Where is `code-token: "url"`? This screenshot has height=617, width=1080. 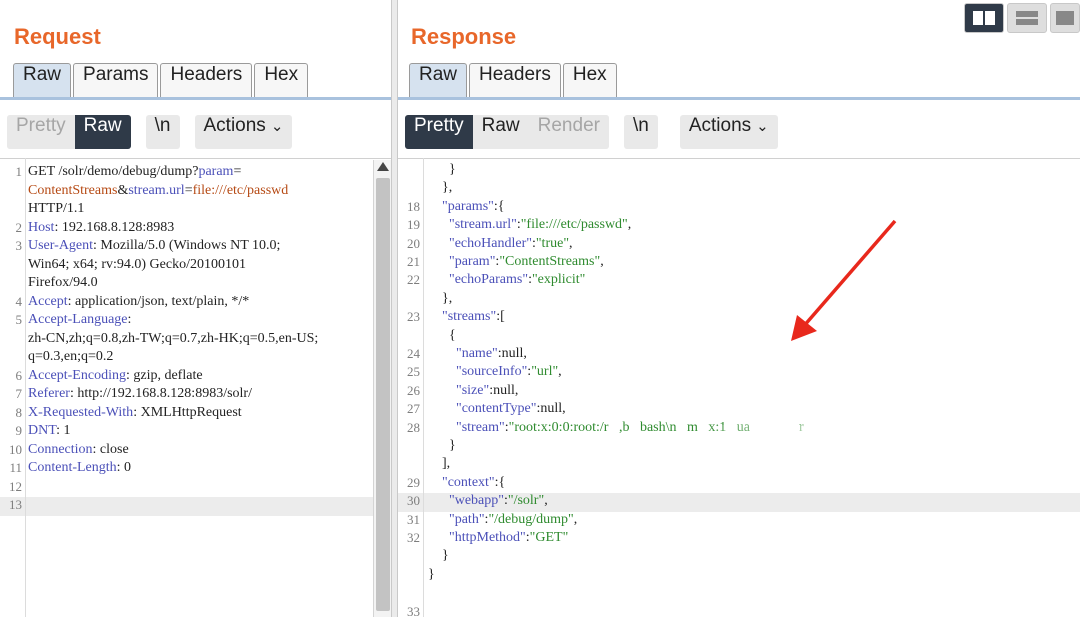
code-token: "url" is located at coordinates (545, 372).